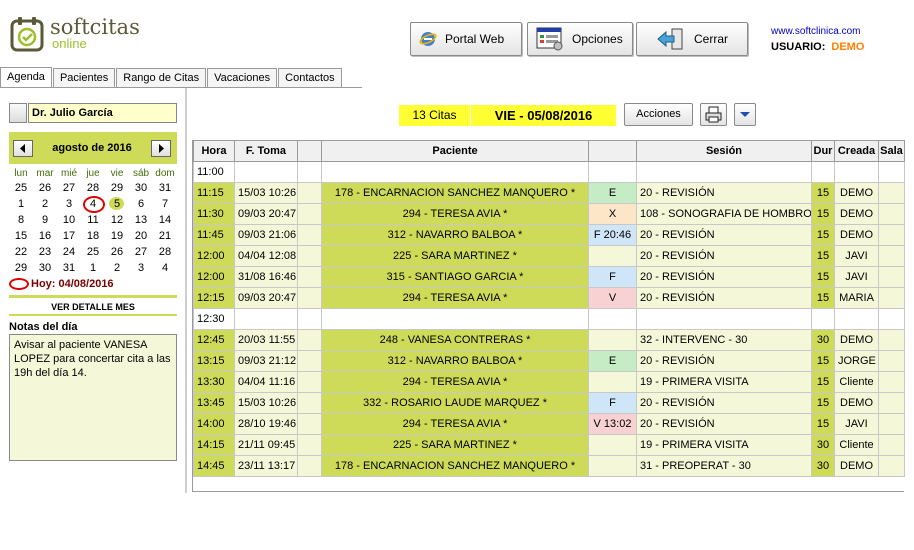  I want to click on cell-sesion: 32 - INTERVENC - 30, so click(724, 340).